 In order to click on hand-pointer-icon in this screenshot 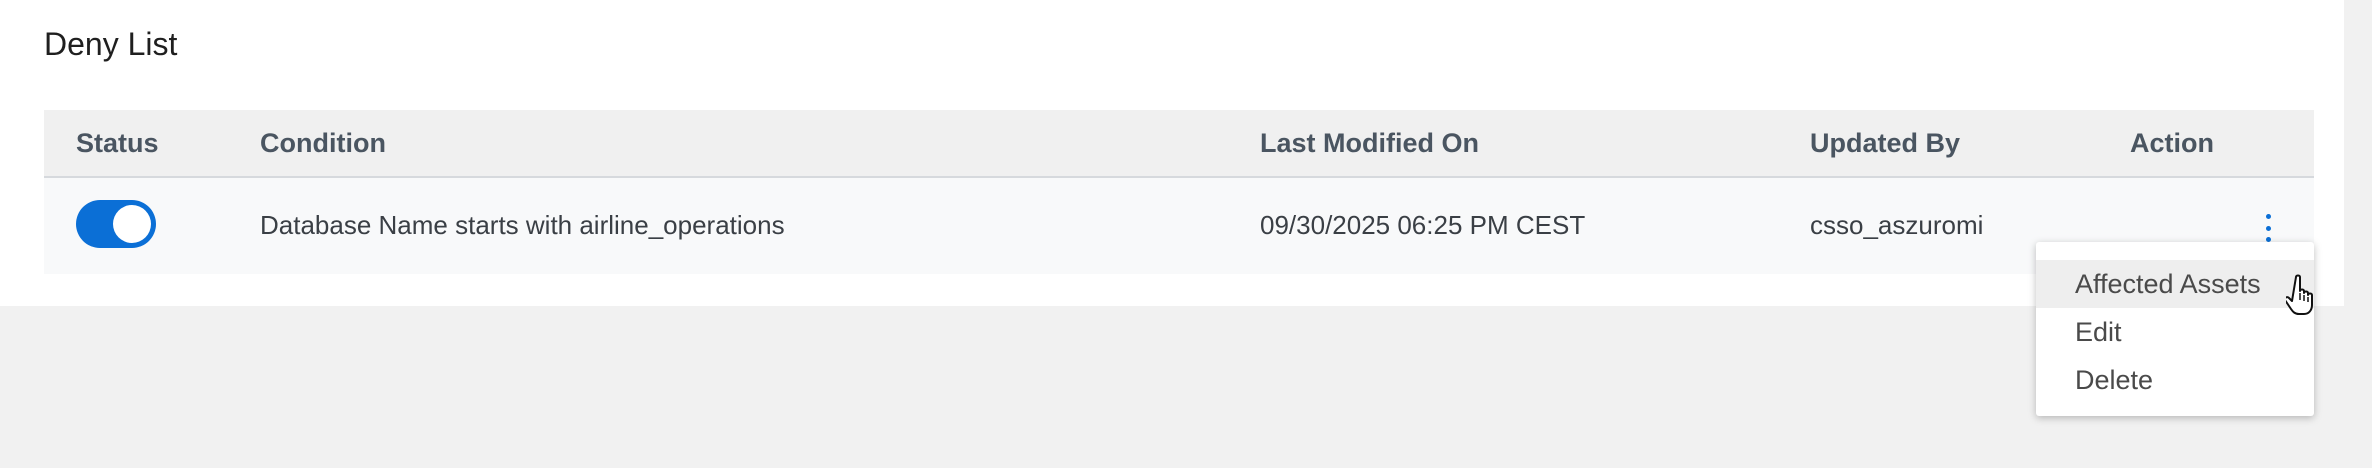, I will do `click(2299, 294)`.